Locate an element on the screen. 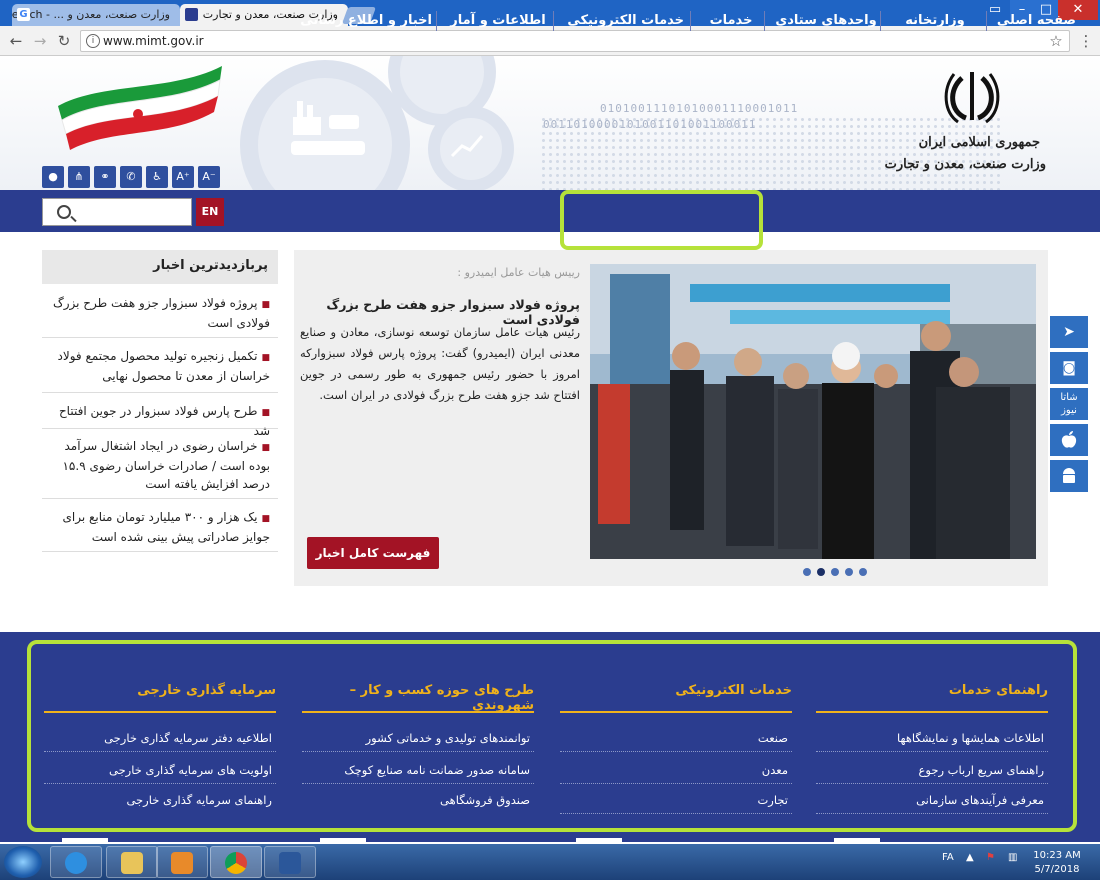  internet-explorer-icon is located at coordinates (76, 863).